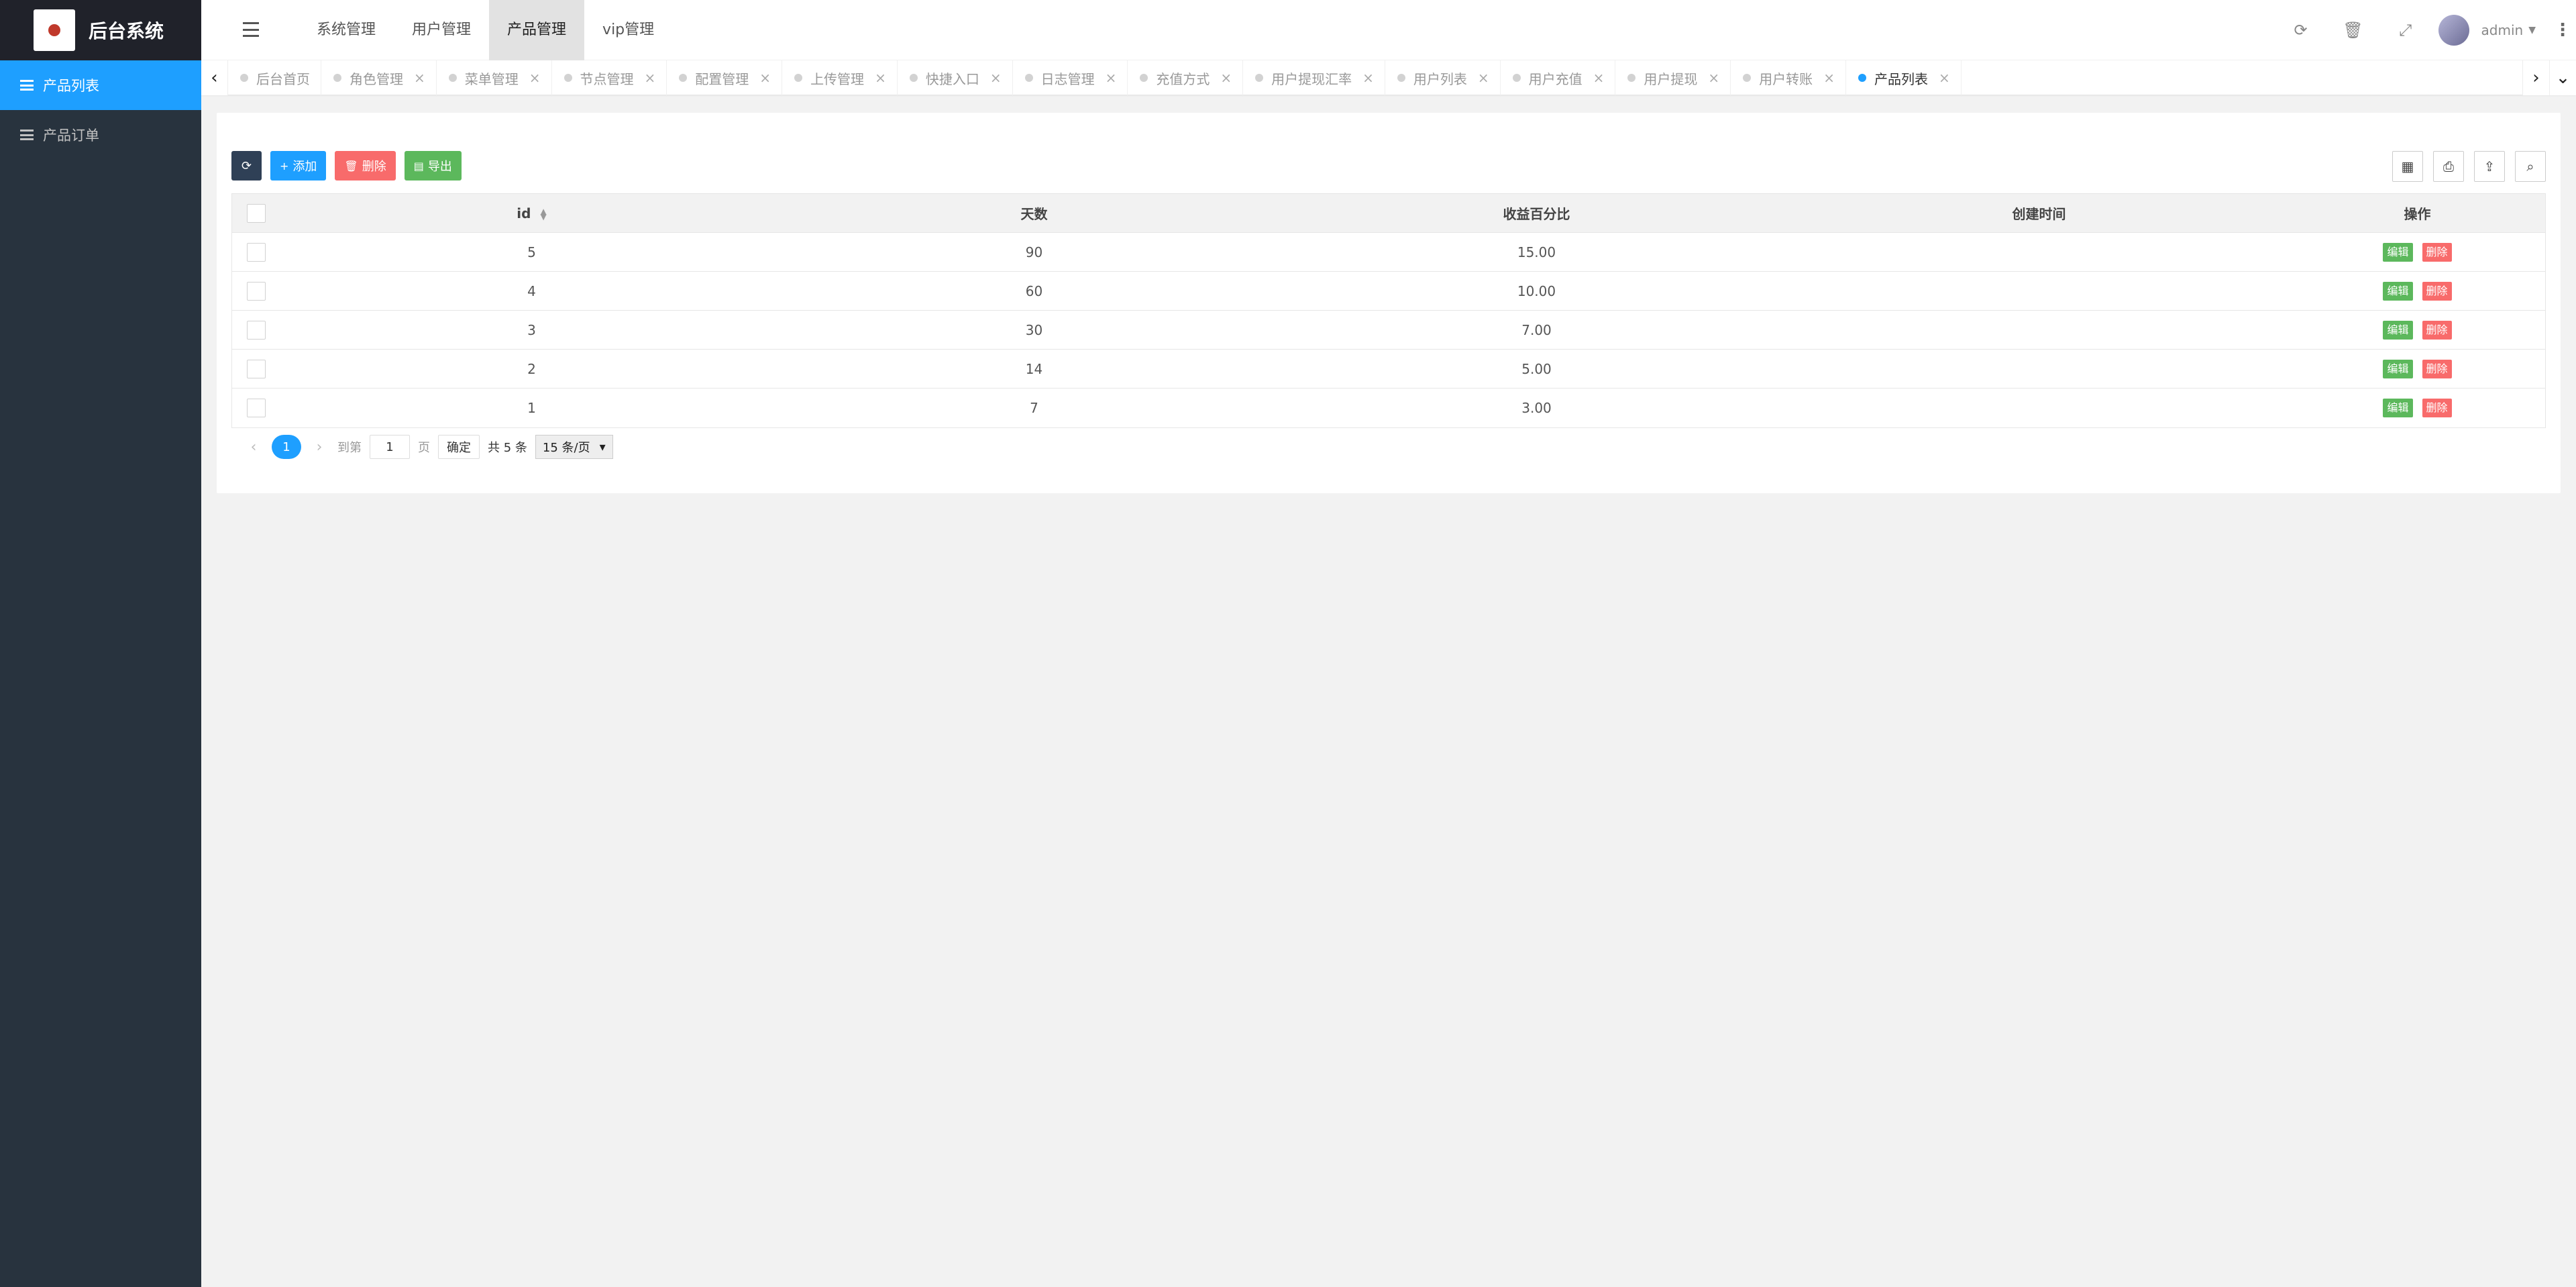 The width and height of the screenshot is (2576, 1287). Describe the element at coordinates (2448, 166) in the screenshot. I see `print-icon: ⎙` at that location.